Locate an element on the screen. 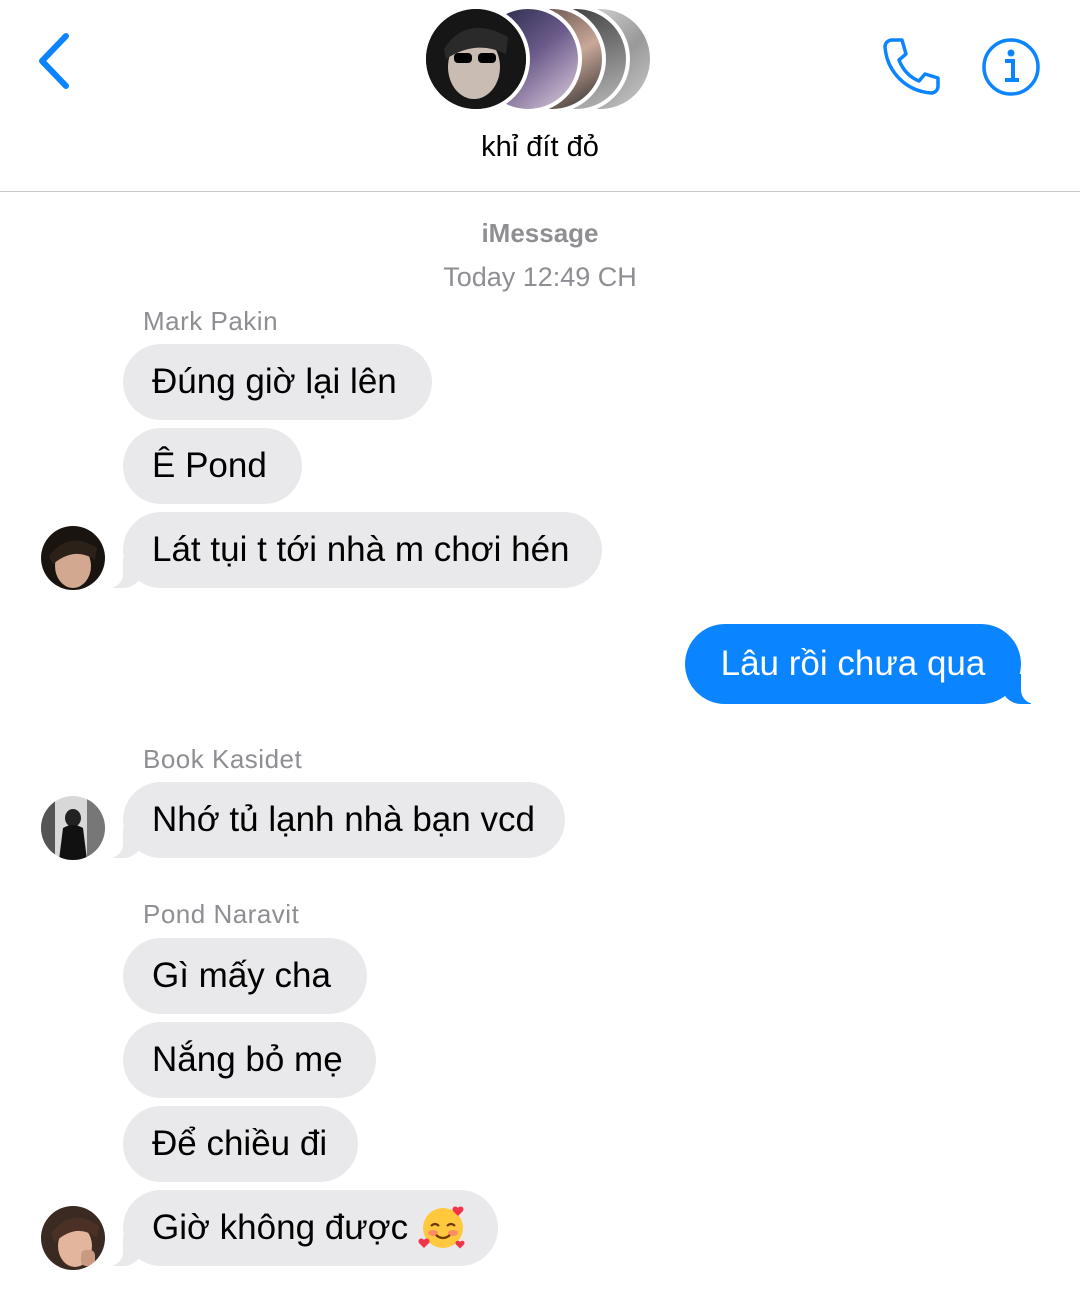 This screenshot has height=1300, width=1080. sender-name: Pond Naravit is located at coordinates (221, 914).